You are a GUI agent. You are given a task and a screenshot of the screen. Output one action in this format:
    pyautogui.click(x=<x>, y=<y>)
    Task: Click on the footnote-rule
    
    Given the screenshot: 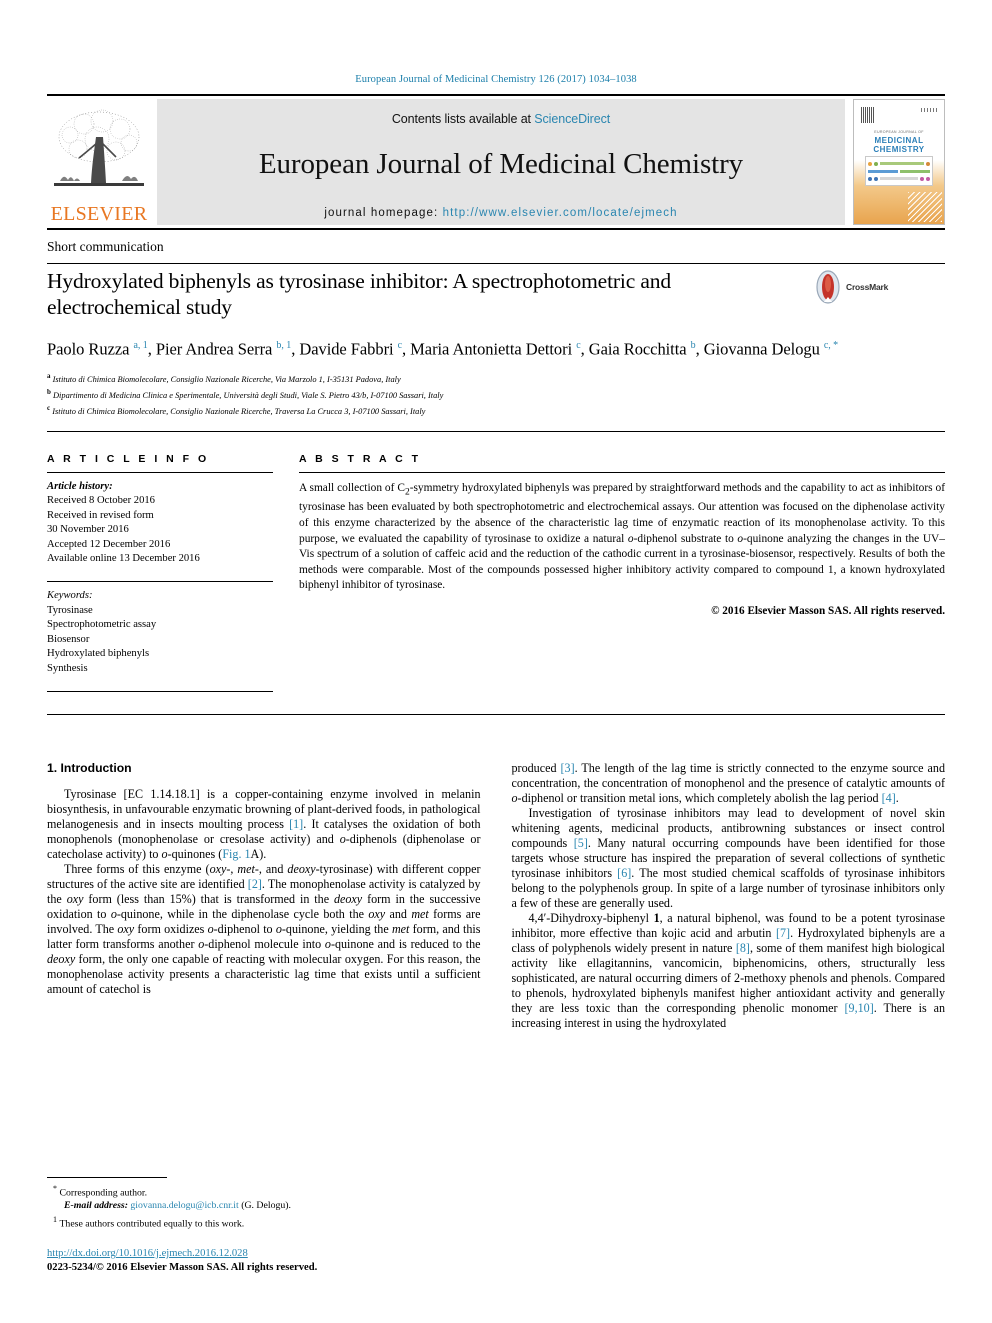 What is the action you would take?
    pyautogui.click(x=107, y=1177)
    